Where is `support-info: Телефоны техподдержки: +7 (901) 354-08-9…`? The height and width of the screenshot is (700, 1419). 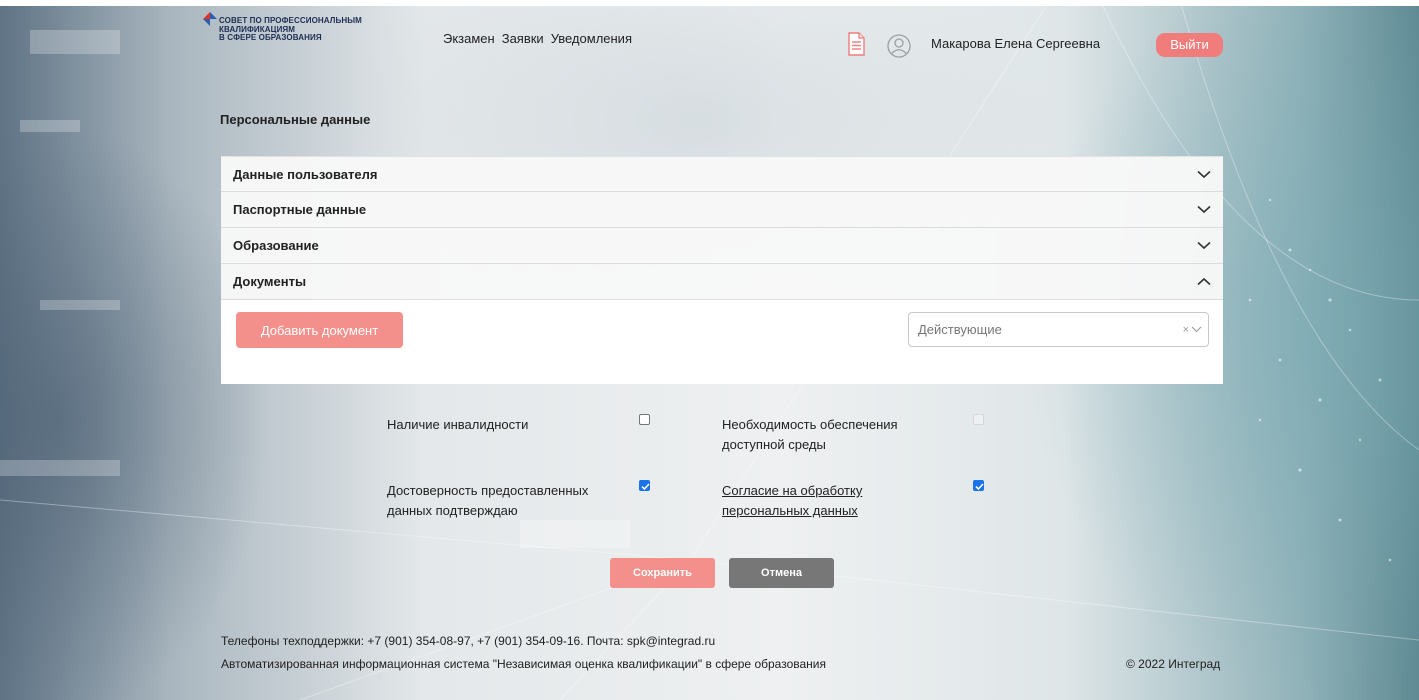
support-info: Телефоны техподдержки: +7 (901) 354-08-9… is located at coordinates (468, 641).